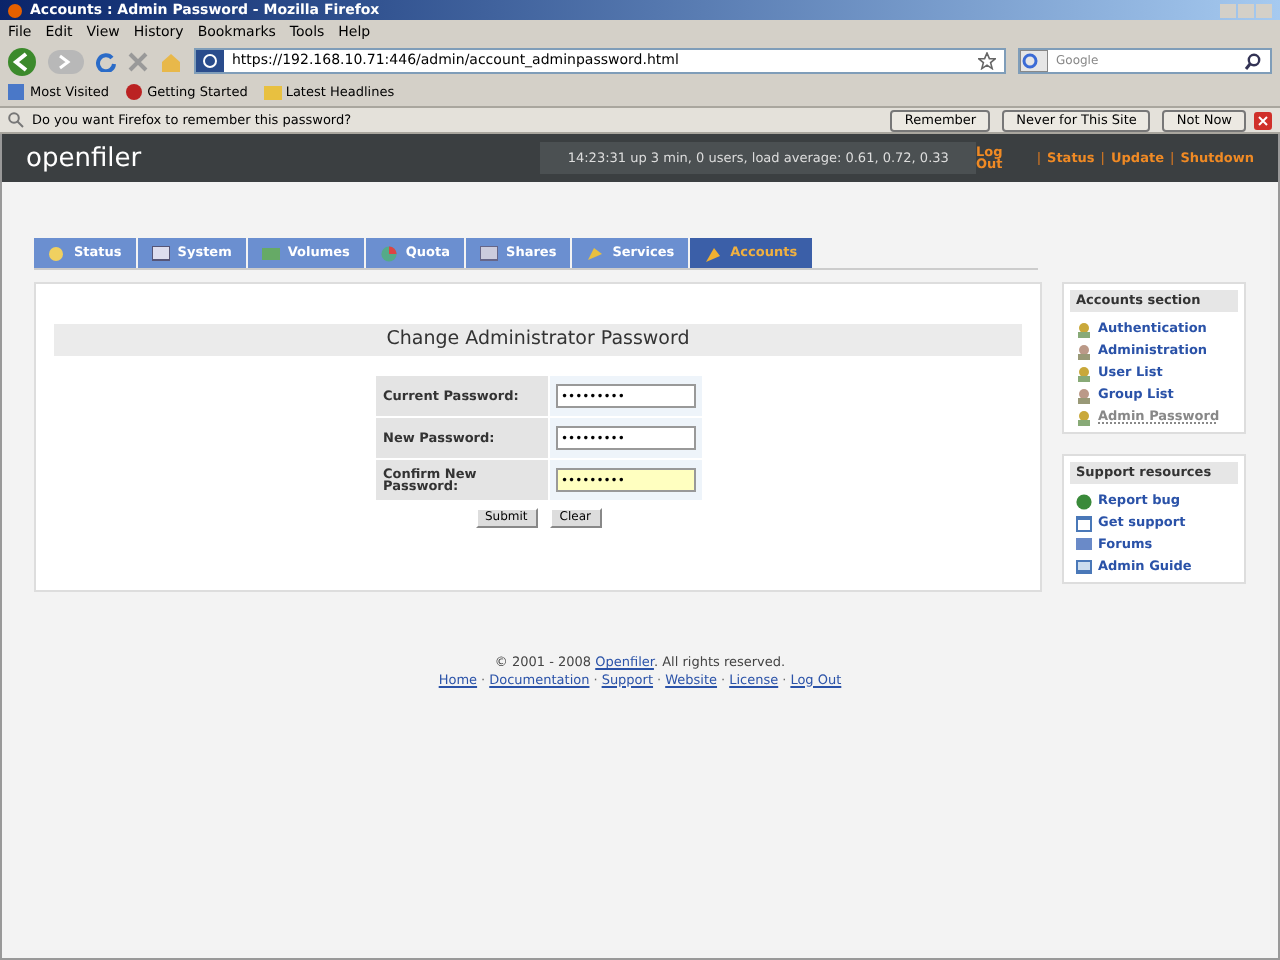  Describe the element at coordinates (138, 61) in the screenshot. I see `stop-icon` at that location.